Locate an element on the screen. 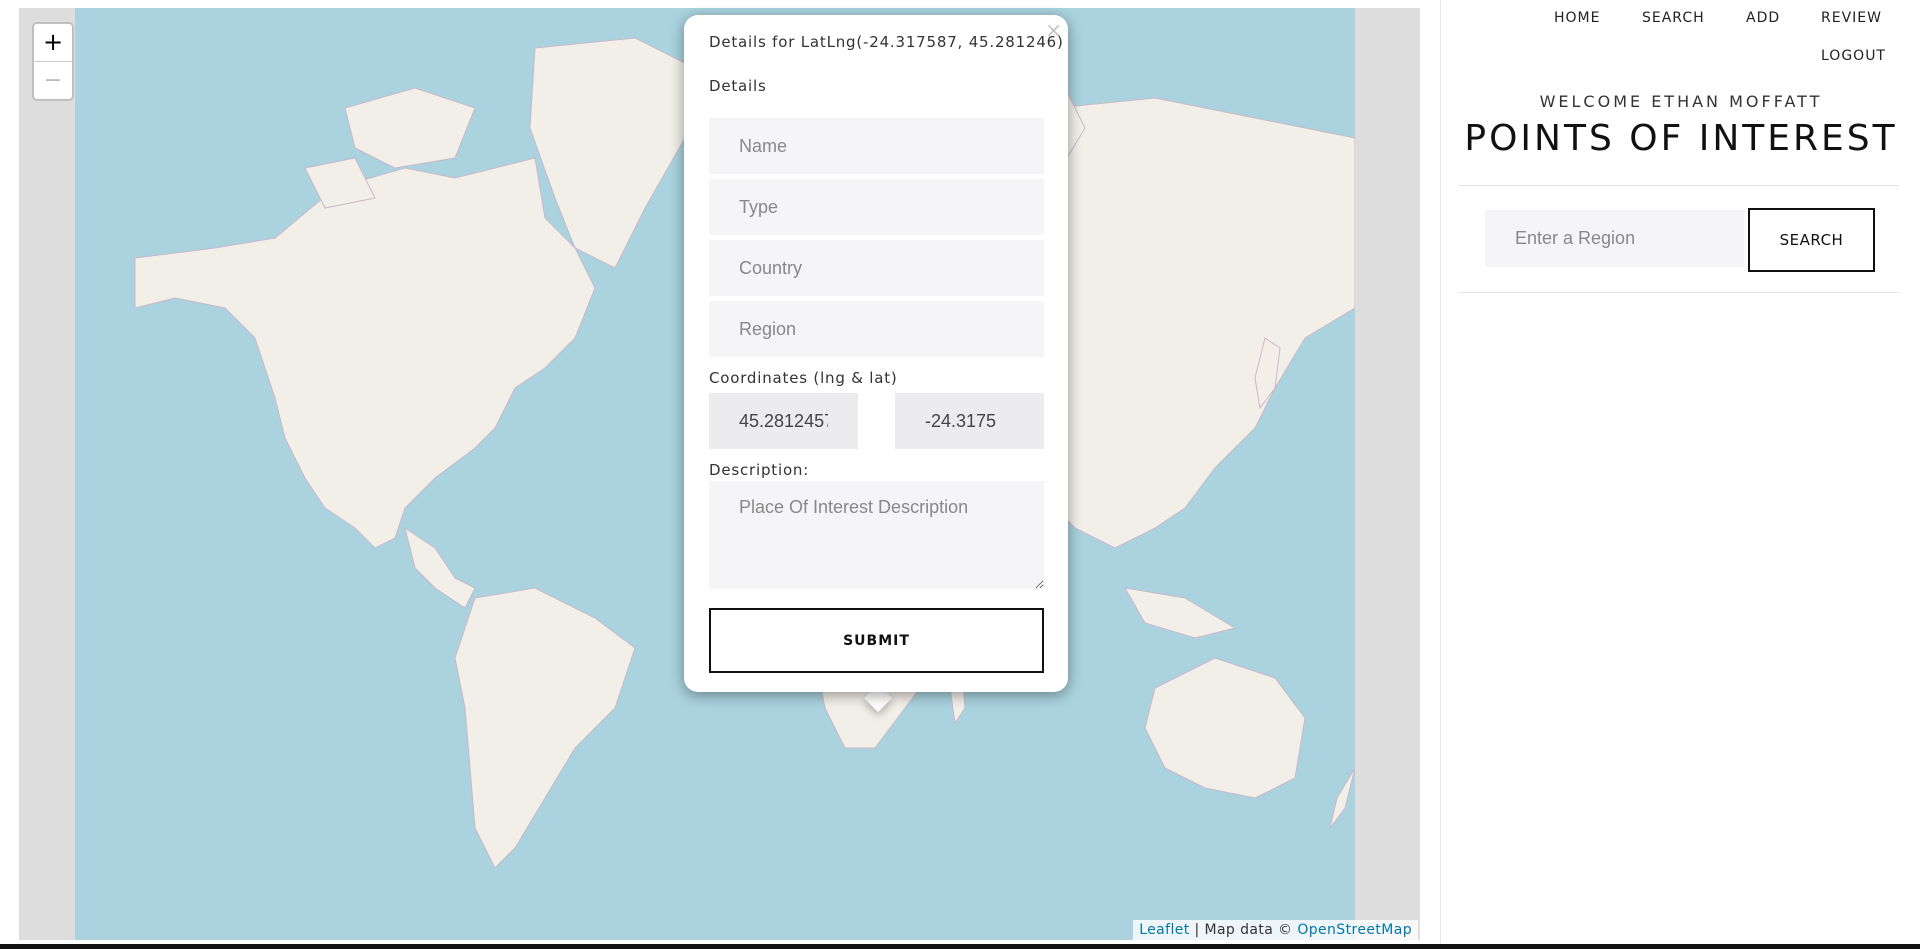 The height and width of the screenshot is (949, 1920). region-search-input is located at coordinates (1615, 238).